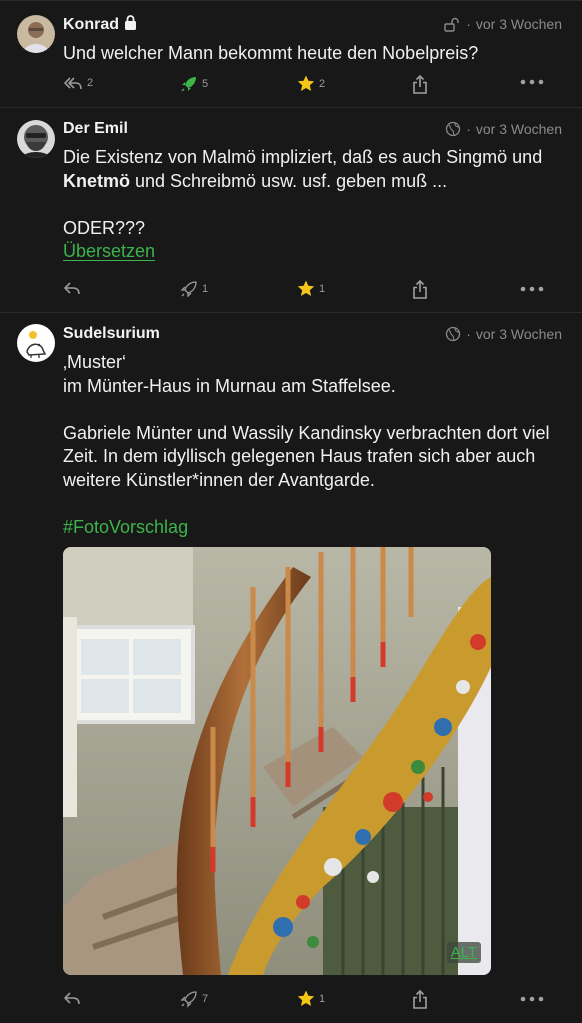  Describe the element at coordinates (109, 251) in the screenshot. I see `translate-link: Übersetzen` at that location.